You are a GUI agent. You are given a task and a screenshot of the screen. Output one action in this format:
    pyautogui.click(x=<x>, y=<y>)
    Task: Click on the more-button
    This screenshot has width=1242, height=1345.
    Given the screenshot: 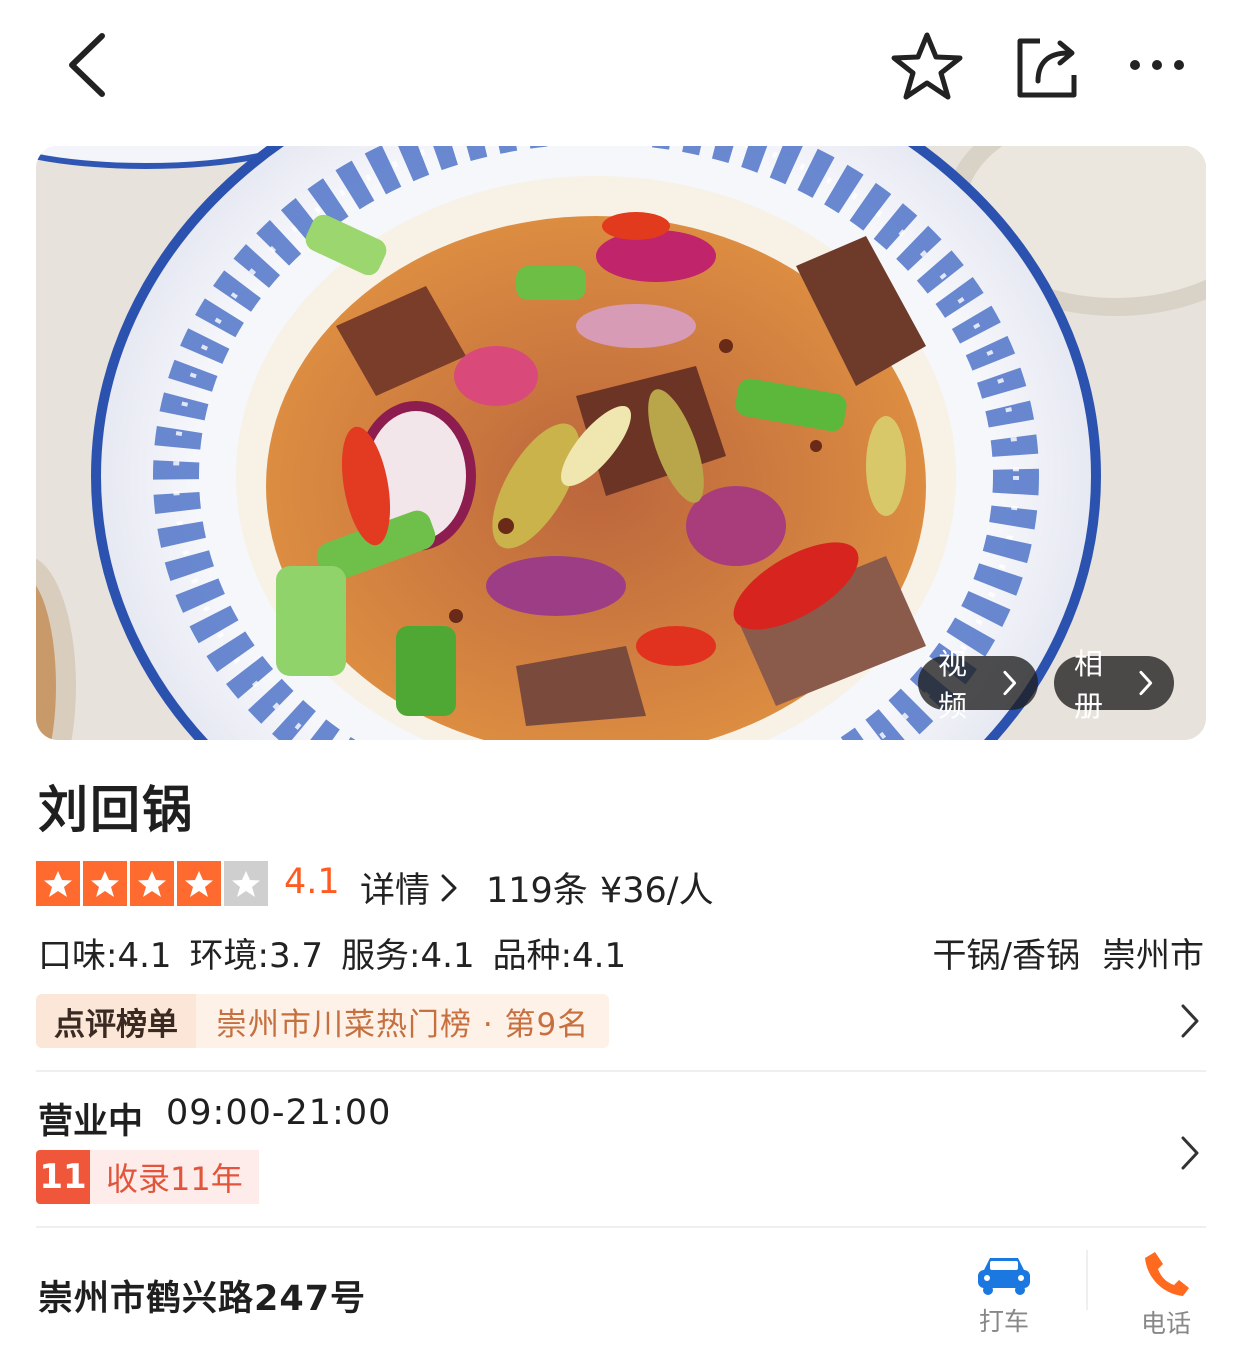 What is the action you would take?
    pyautogui.click(x=1157, y=65)
    